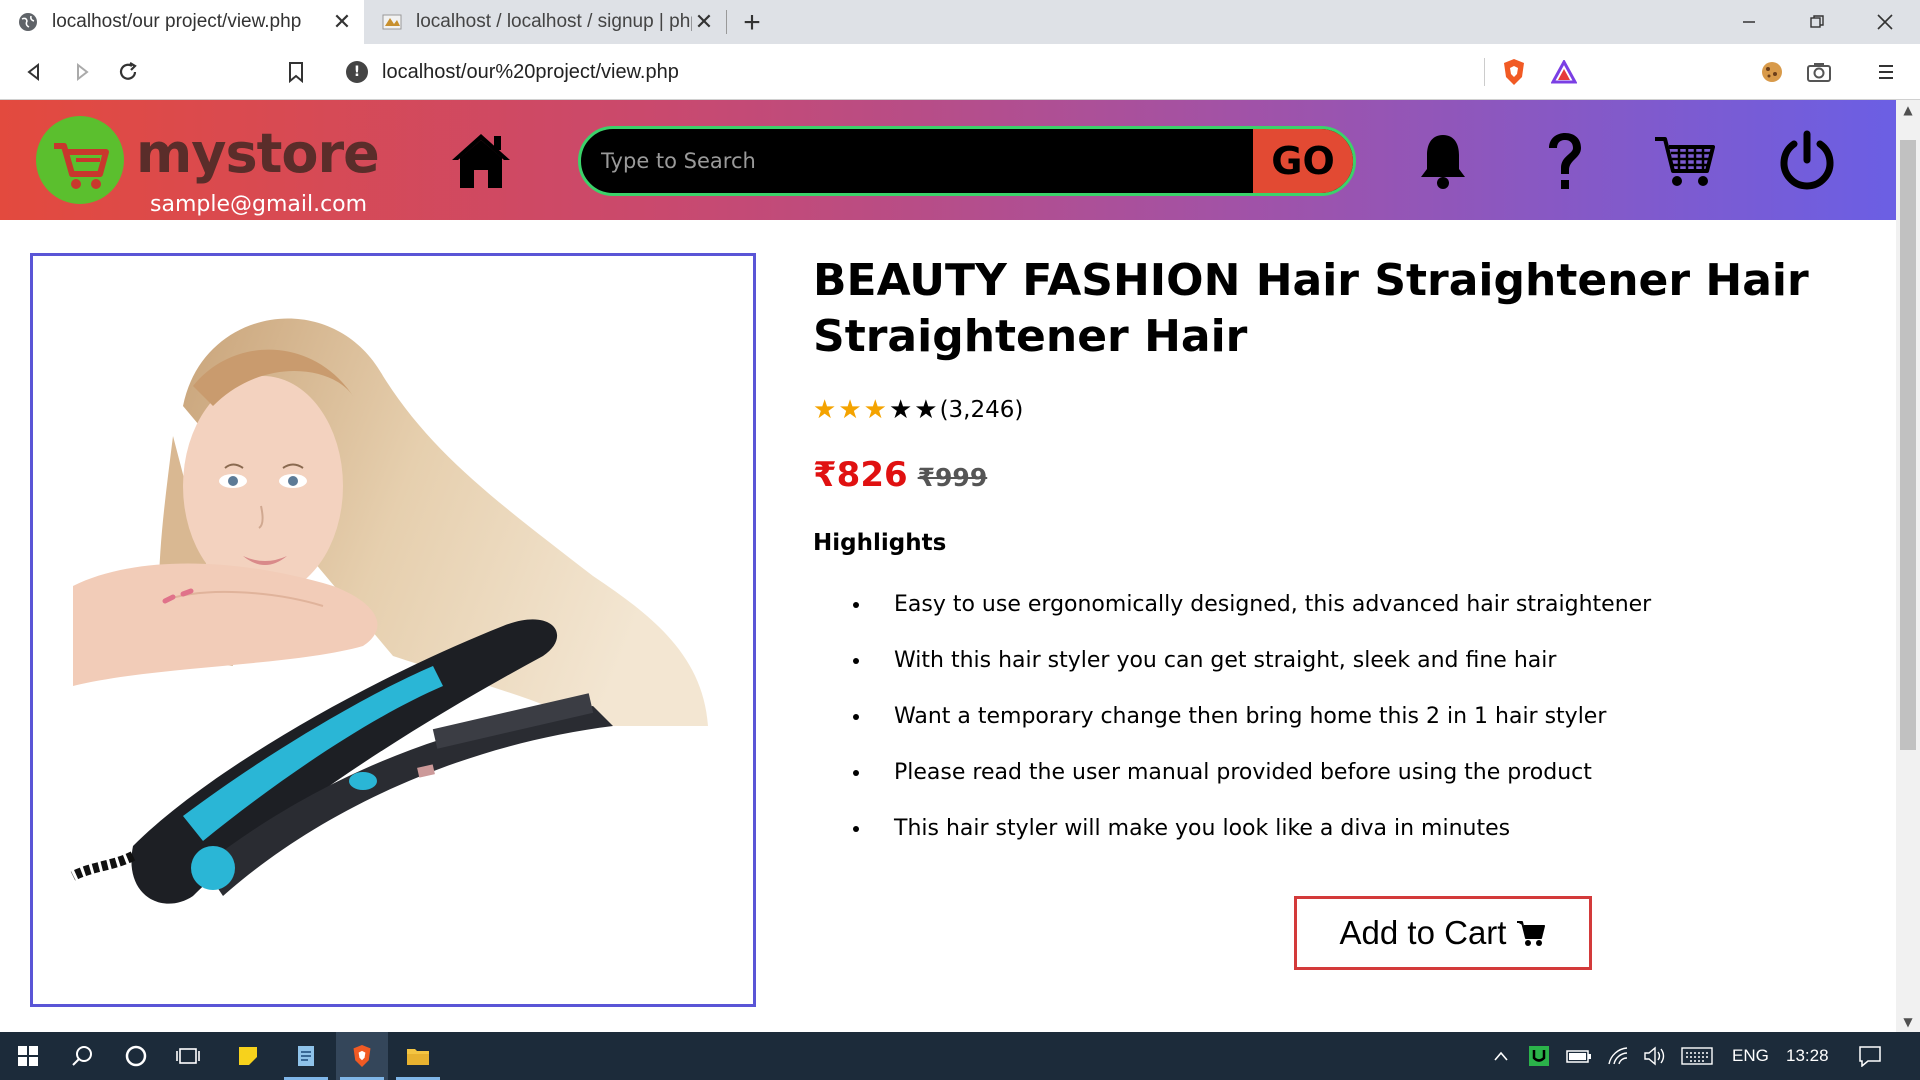 Image resolution: width=1920 pixels, height=1080 pixels. Describe the element at coordinates (258, 153) in the screenshot. I see `logo-text: mystore` at that location.